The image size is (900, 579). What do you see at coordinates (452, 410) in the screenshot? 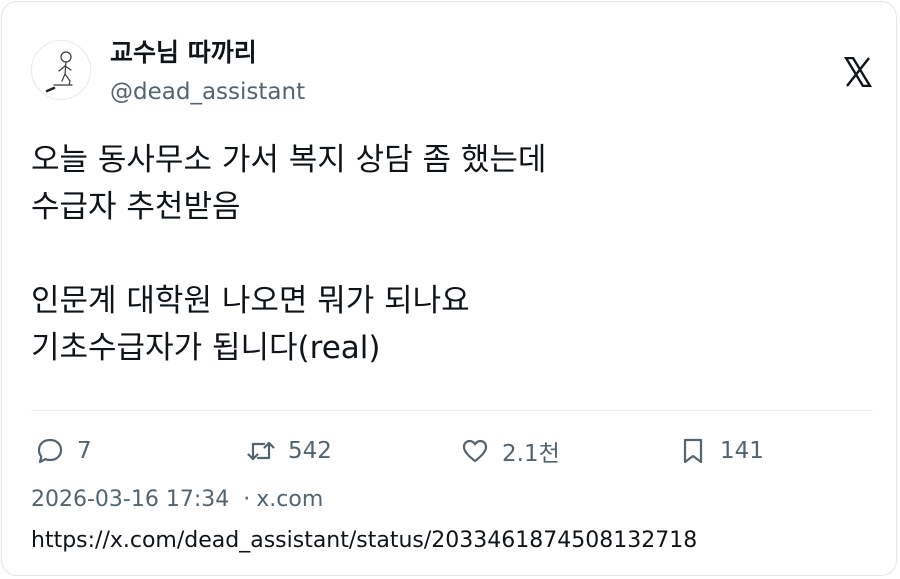
I see `divider` at bounding box center [452, 410].